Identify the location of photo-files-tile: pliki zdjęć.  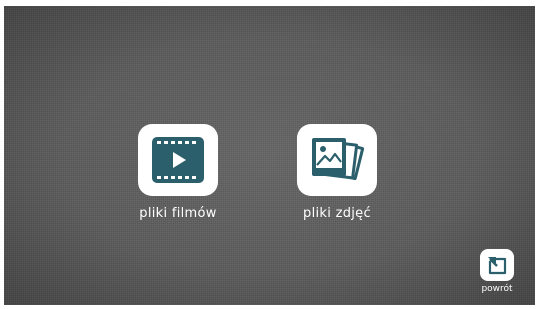
(337, 172).